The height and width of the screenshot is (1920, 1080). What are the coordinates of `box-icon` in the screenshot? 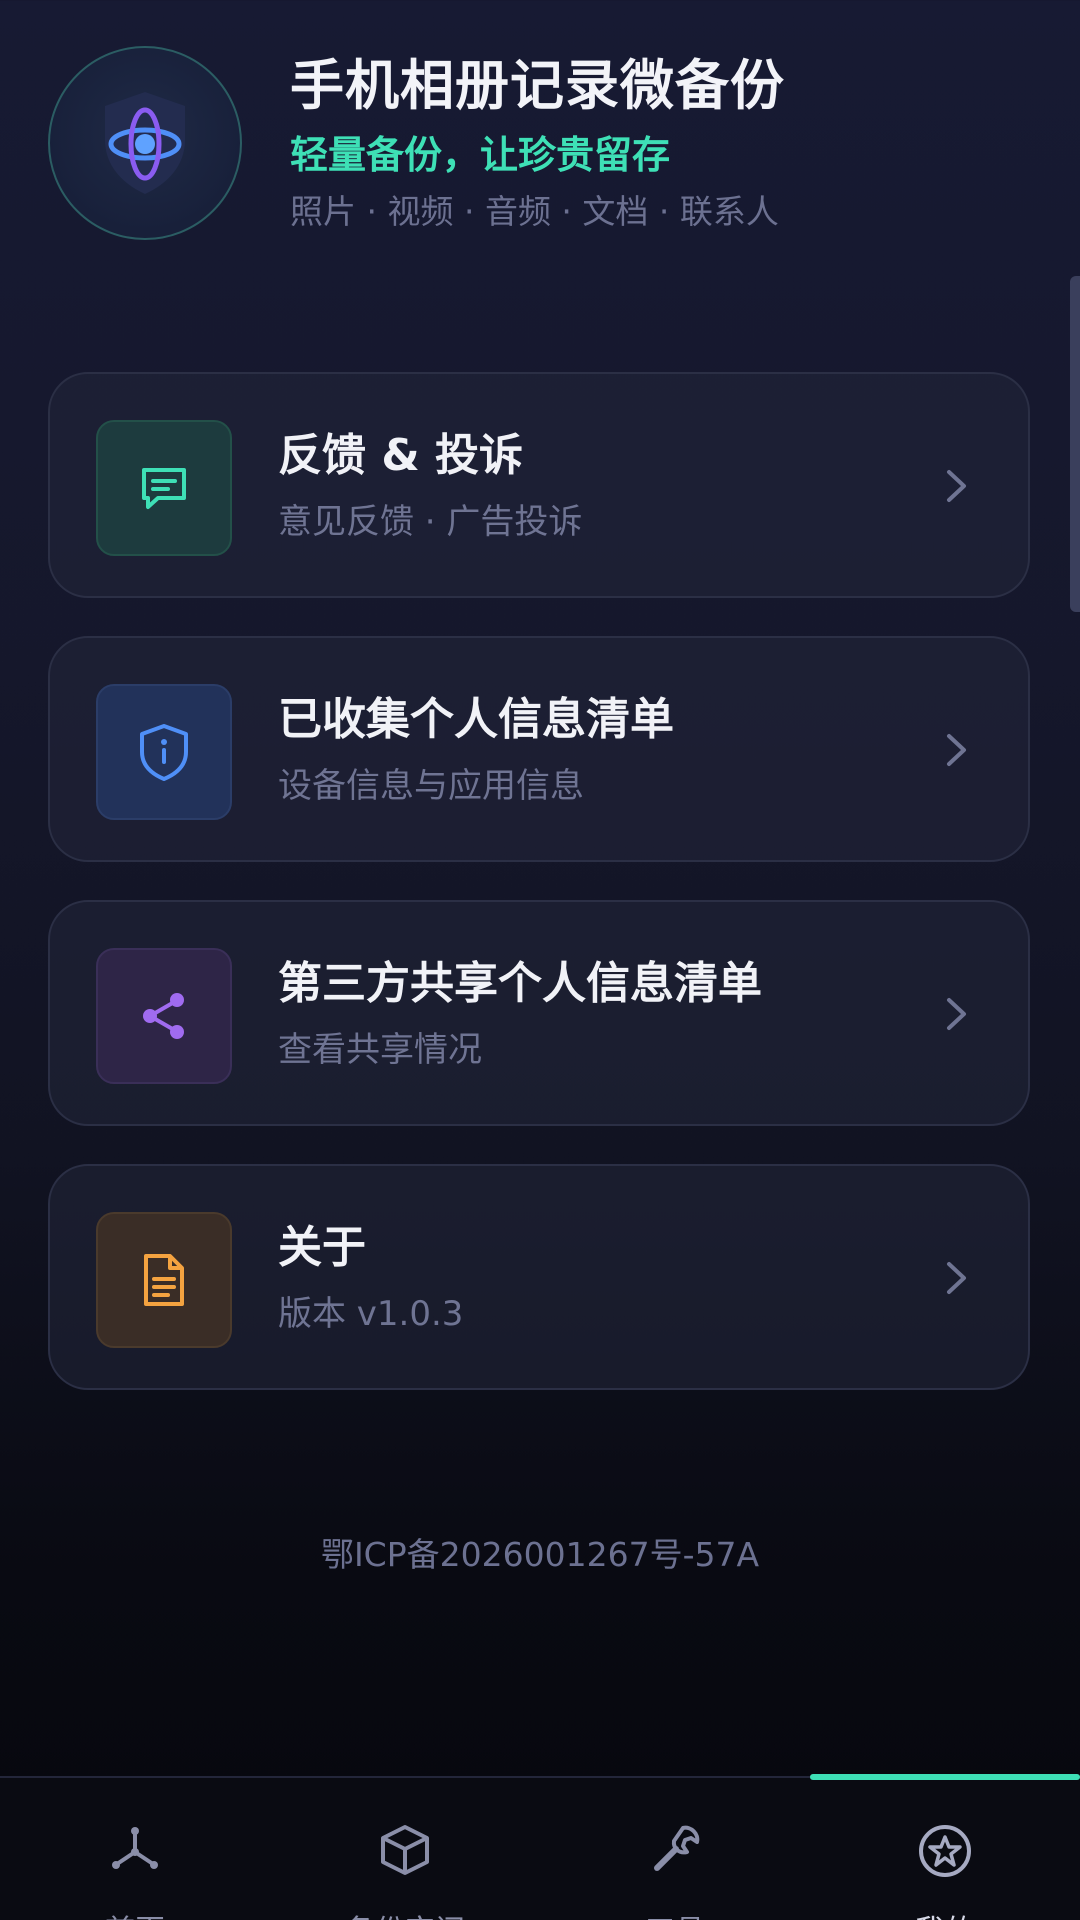 It's located at (405, 1850).